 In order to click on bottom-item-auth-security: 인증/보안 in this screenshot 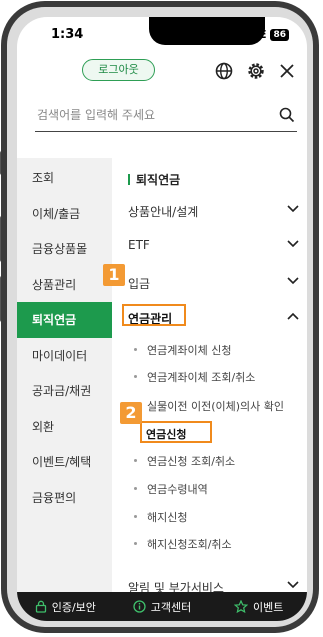, I will do `click(65, 607)`.